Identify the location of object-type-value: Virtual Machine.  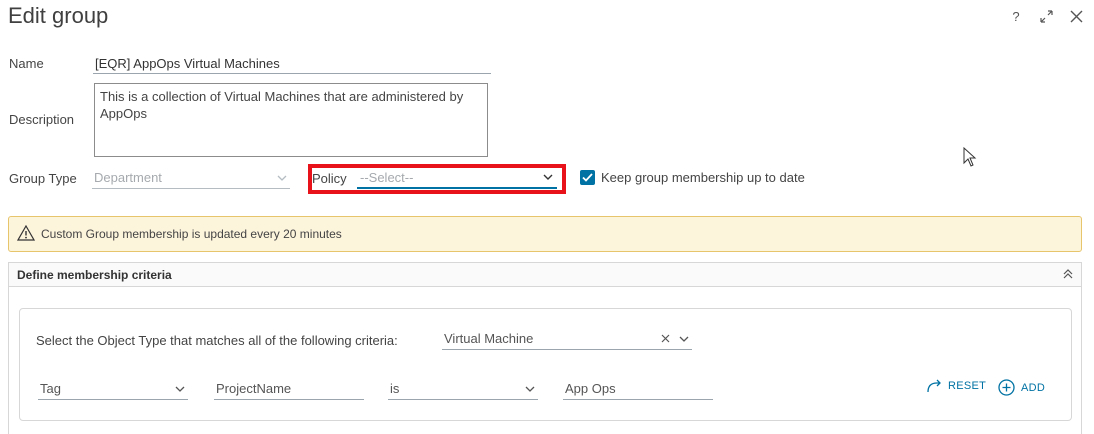
(489, 338).